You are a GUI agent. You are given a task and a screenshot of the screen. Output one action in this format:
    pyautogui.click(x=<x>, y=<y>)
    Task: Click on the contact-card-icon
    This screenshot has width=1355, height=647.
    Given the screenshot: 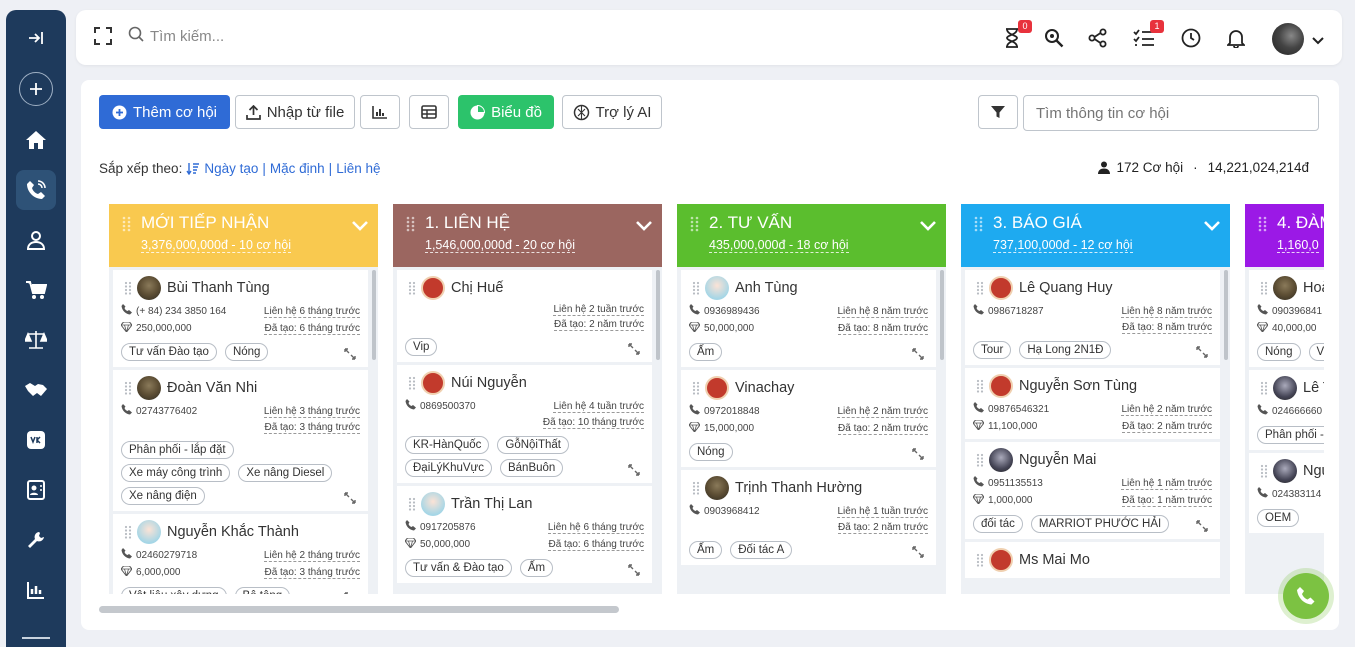 What is the action you would take?
    pyautogui.click(x=36, y=490)
    